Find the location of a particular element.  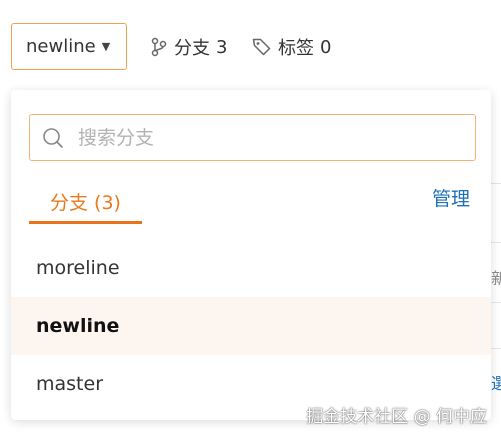

tags-label: 标签 is located at coordinates (296, 48).